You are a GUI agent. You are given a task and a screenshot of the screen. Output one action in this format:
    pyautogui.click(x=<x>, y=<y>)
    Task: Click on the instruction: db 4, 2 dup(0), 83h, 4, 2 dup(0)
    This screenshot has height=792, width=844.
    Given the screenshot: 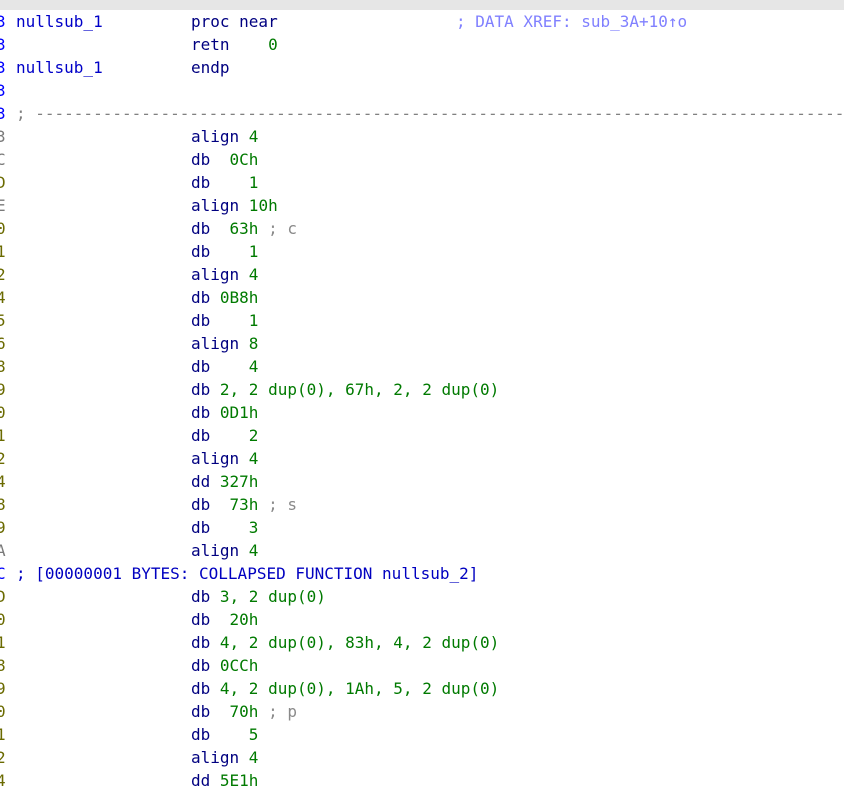 What is the action you would take?
    pyautogui.click(x=345, y=642)
    